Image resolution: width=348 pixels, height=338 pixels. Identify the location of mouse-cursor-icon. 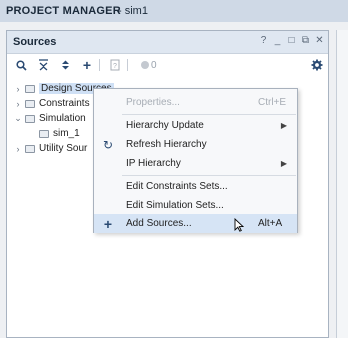
(239, 225).